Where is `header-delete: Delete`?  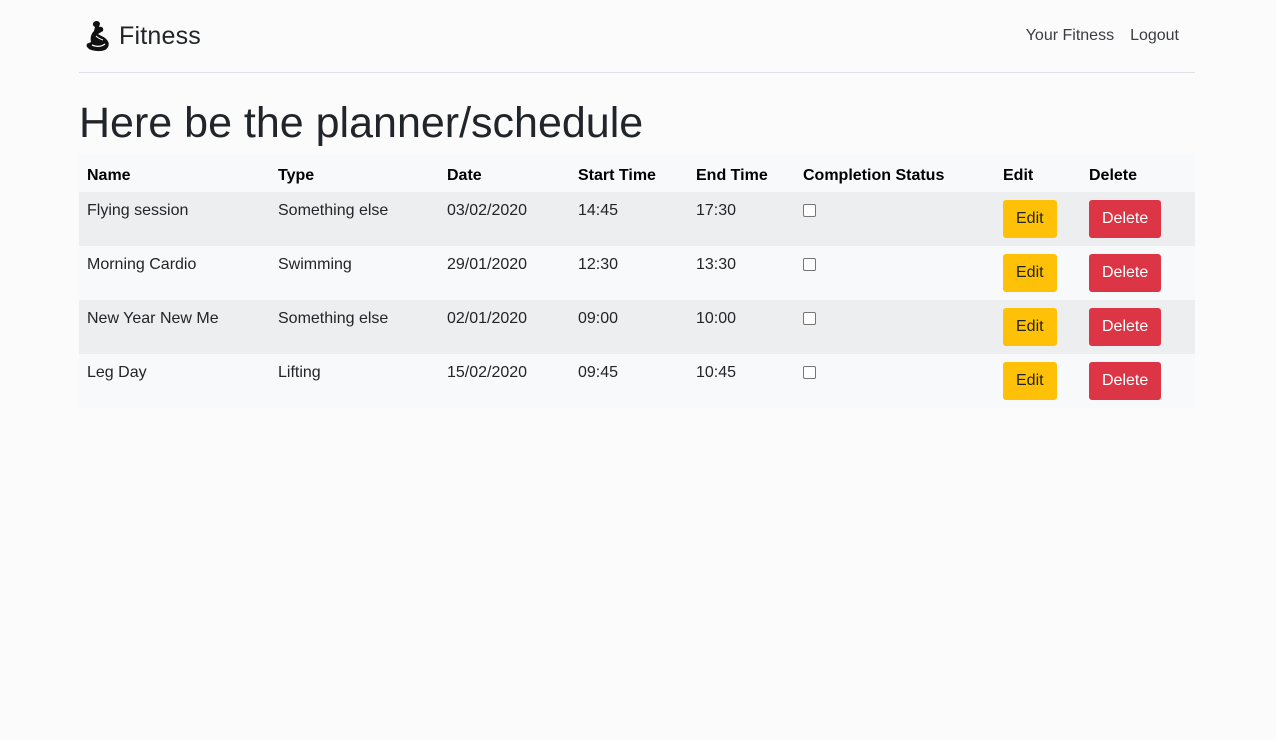
header-delete: Delete is located at coordinates (1113, 175).